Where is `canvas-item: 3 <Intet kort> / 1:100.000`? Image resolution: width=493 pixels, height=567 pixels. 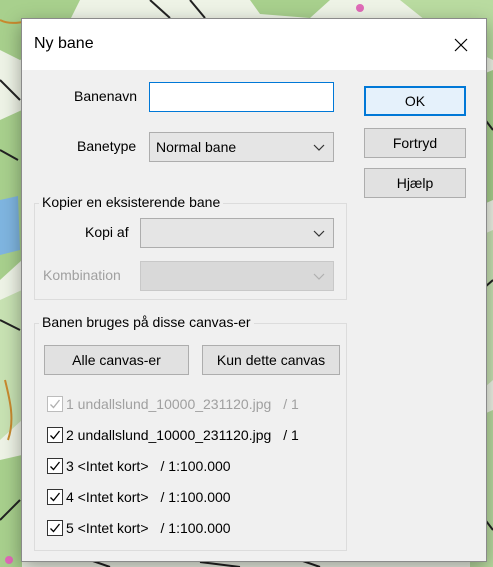
canvas-item: 3 <Intet kort> / 1:100.000 is located at coordinates (139, 466).